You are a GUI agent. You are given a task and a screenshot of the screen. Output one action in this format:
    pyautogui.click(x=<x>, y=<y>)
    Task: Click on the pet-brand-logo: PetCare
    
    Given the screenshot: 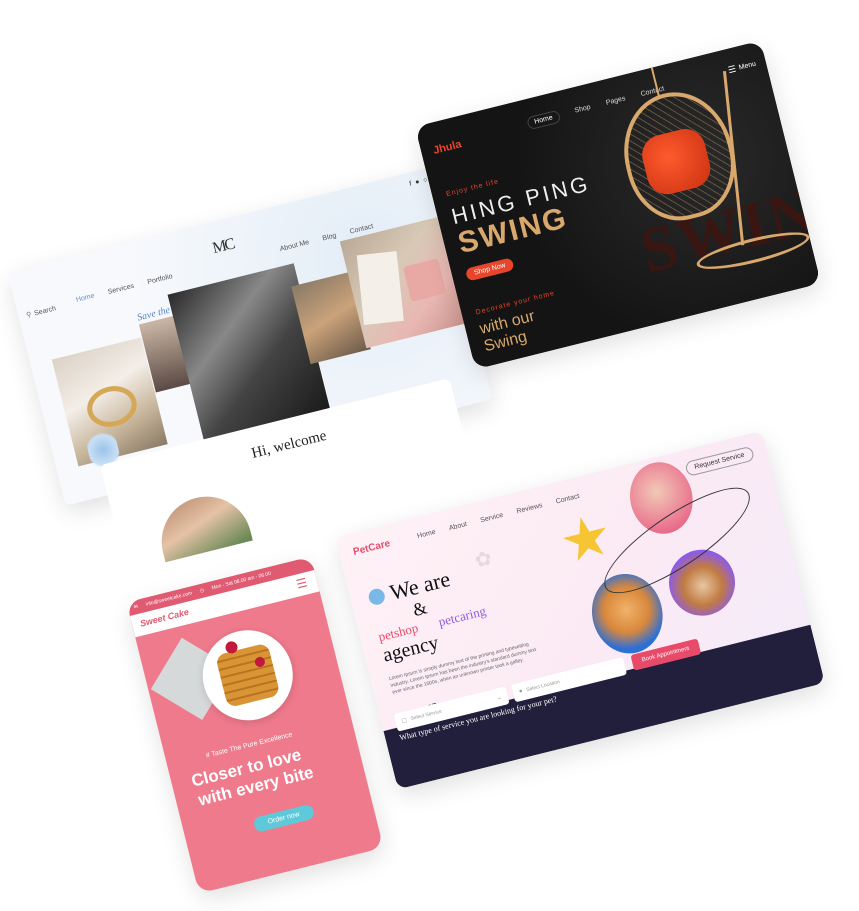 What is the action you would take?
    pyautogui.click(x=371, y=548)
    